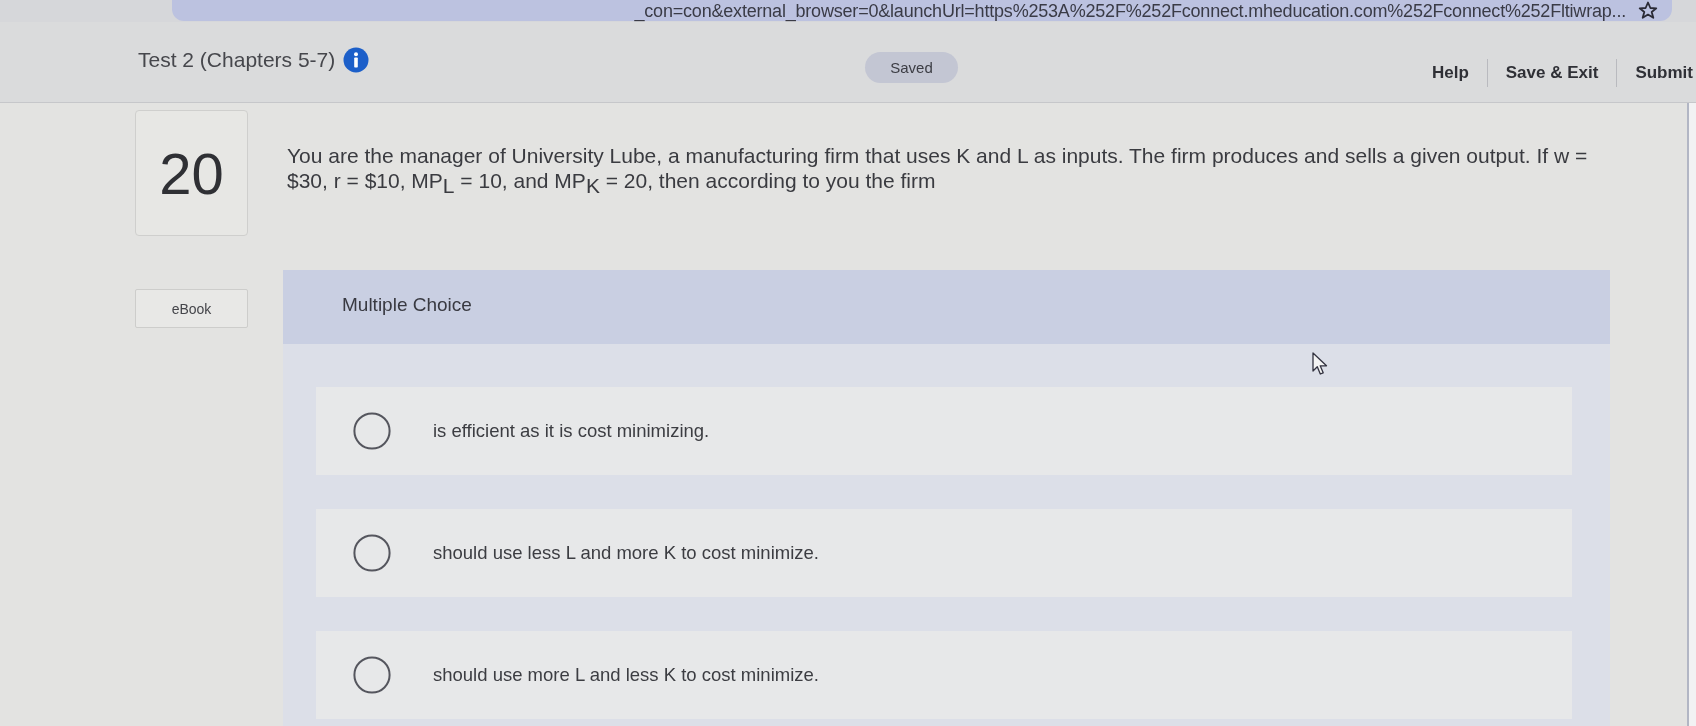 This screenshot has width=1696, height=726. What do you see at coordinates (1450, 73) in the screenshot?
I see `header-link: Help` at bounding box center [1450, 73].